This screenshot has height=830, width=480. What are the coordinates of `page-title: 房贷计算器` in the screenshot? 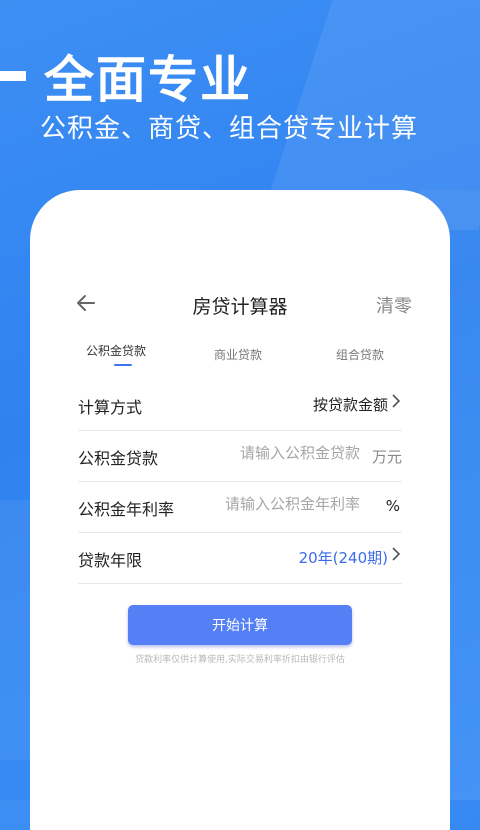 It's located at (240, 307).